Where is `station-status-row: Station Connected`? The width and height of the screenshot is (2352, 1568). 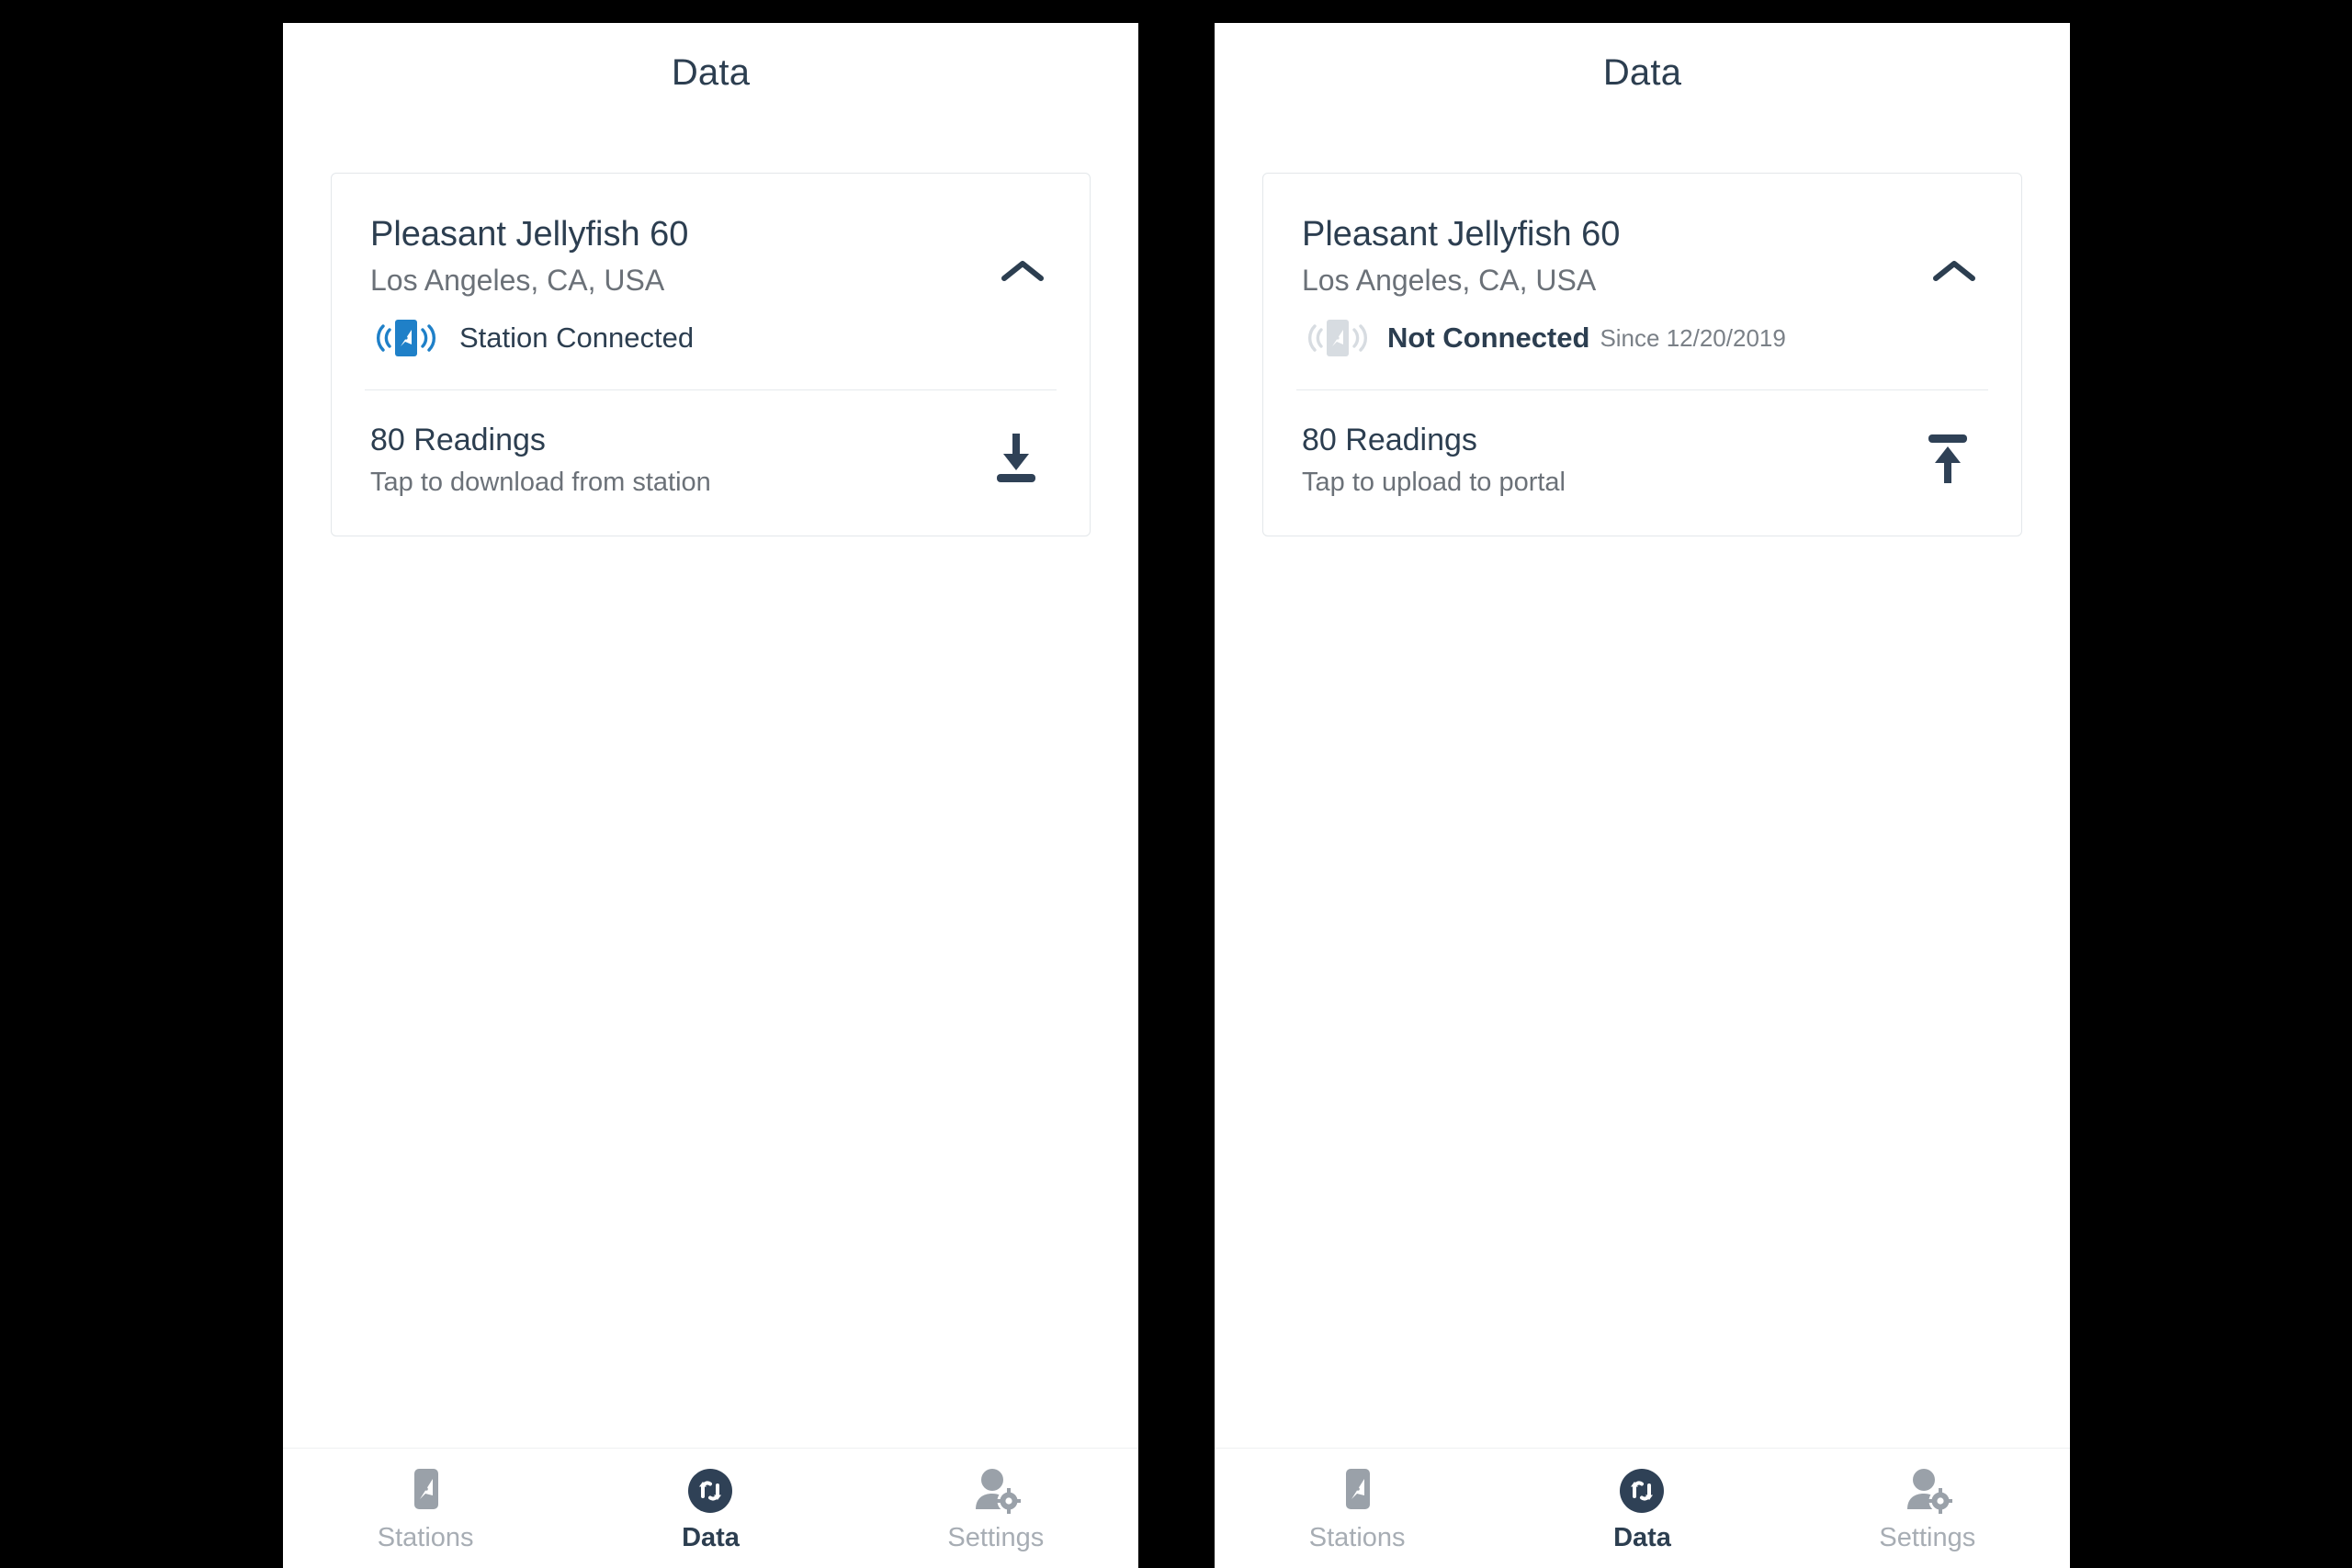 station-status-row: Station Connected is located at coordinates (680, 338).